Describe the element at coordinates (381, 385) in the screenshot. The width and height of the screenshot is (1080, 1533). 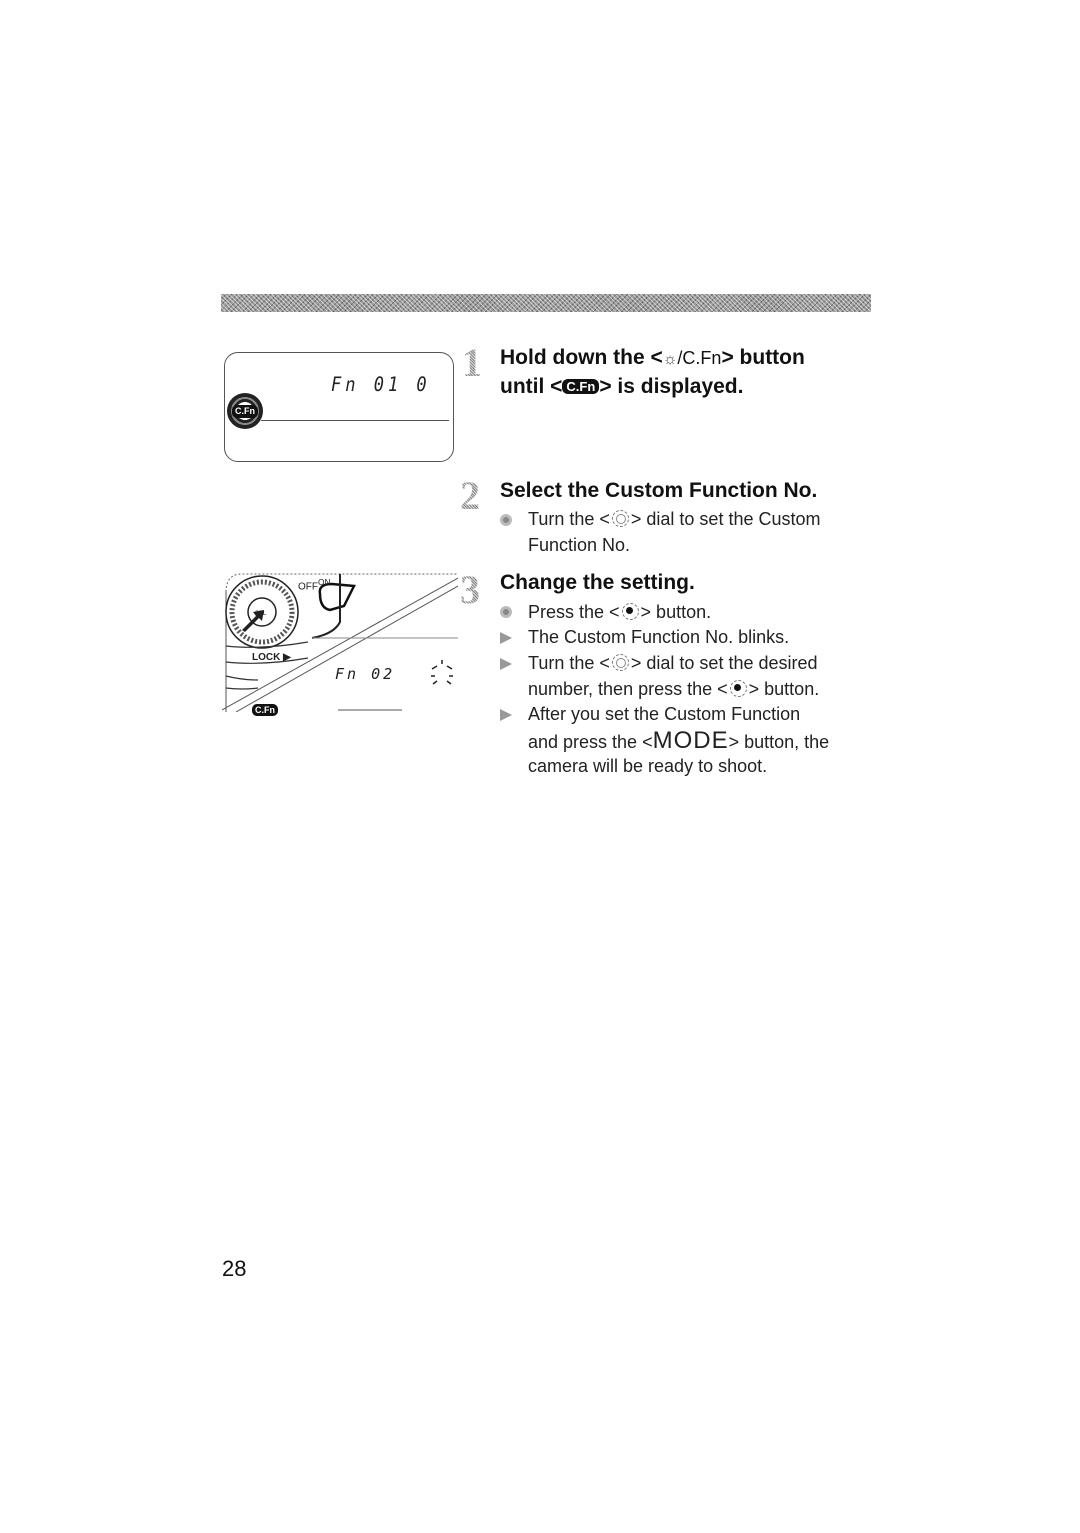
I see `lcd-readout: Fn 01 0` at that location.